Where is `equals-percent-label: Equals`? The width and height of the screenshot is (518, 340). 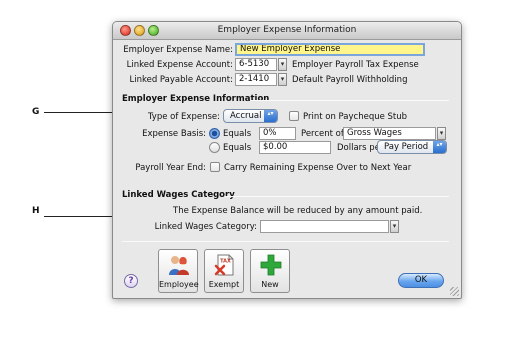
equals-percent-label: Equals is located at coordinates (237, 134).